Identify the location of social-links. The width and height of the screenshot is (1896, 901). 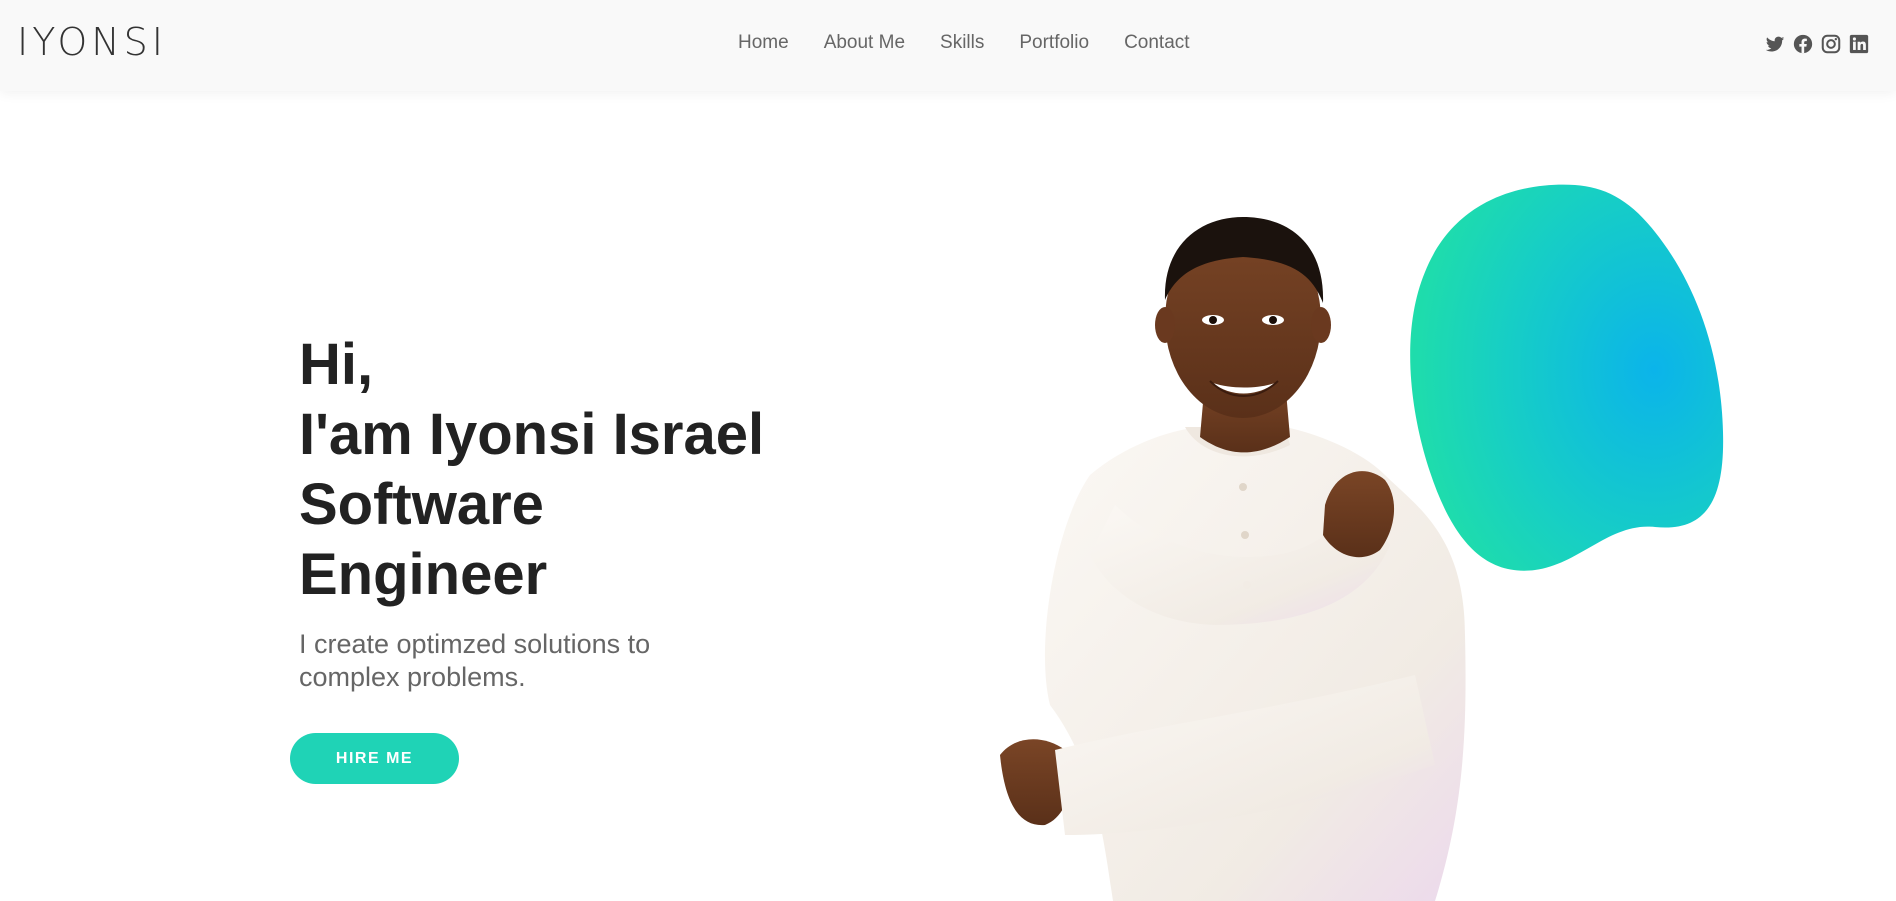
(1817, 44).